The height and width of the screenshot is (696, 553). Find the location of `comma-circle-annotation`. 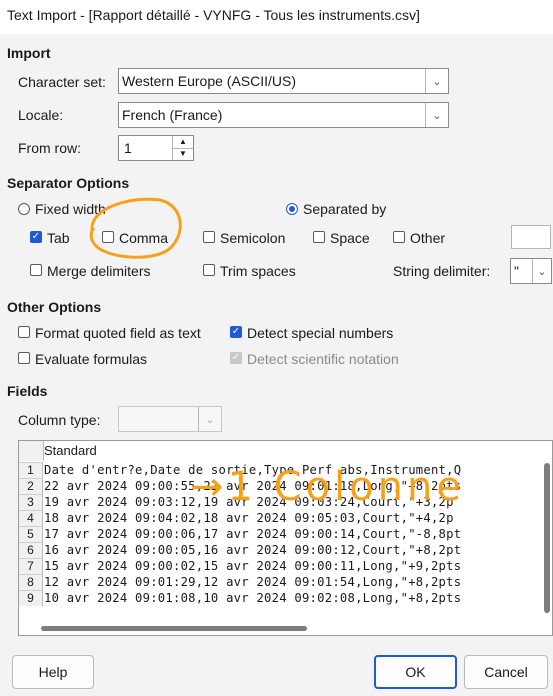

comma-circle-annotation is located at coordinates (135, 228).